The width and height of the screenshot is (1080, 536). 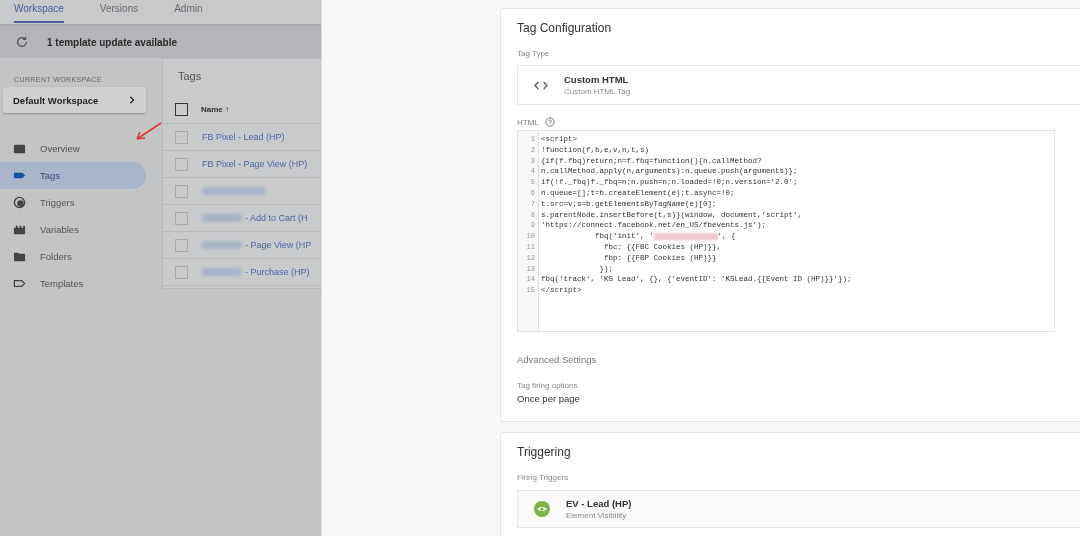 What do you see at coordinates (188, 10) in the screenshot?
I see `nav-tab: Admin` at bounding box center [188, 10].